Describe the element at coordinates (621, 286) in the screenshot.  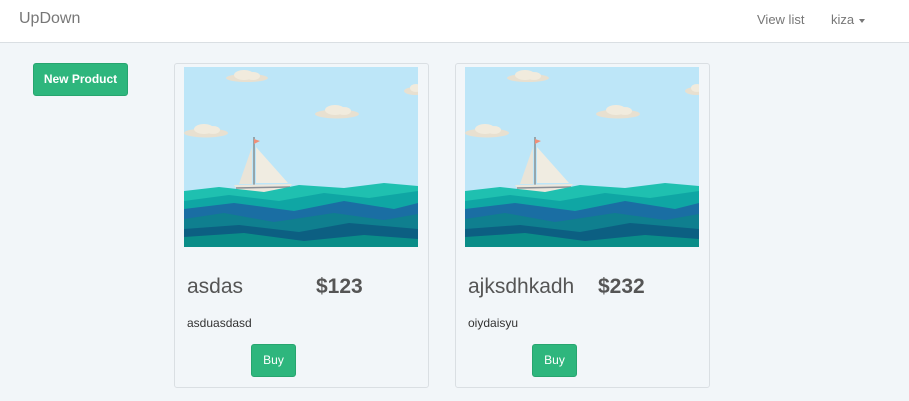
I see `product-price: $232` at that location.